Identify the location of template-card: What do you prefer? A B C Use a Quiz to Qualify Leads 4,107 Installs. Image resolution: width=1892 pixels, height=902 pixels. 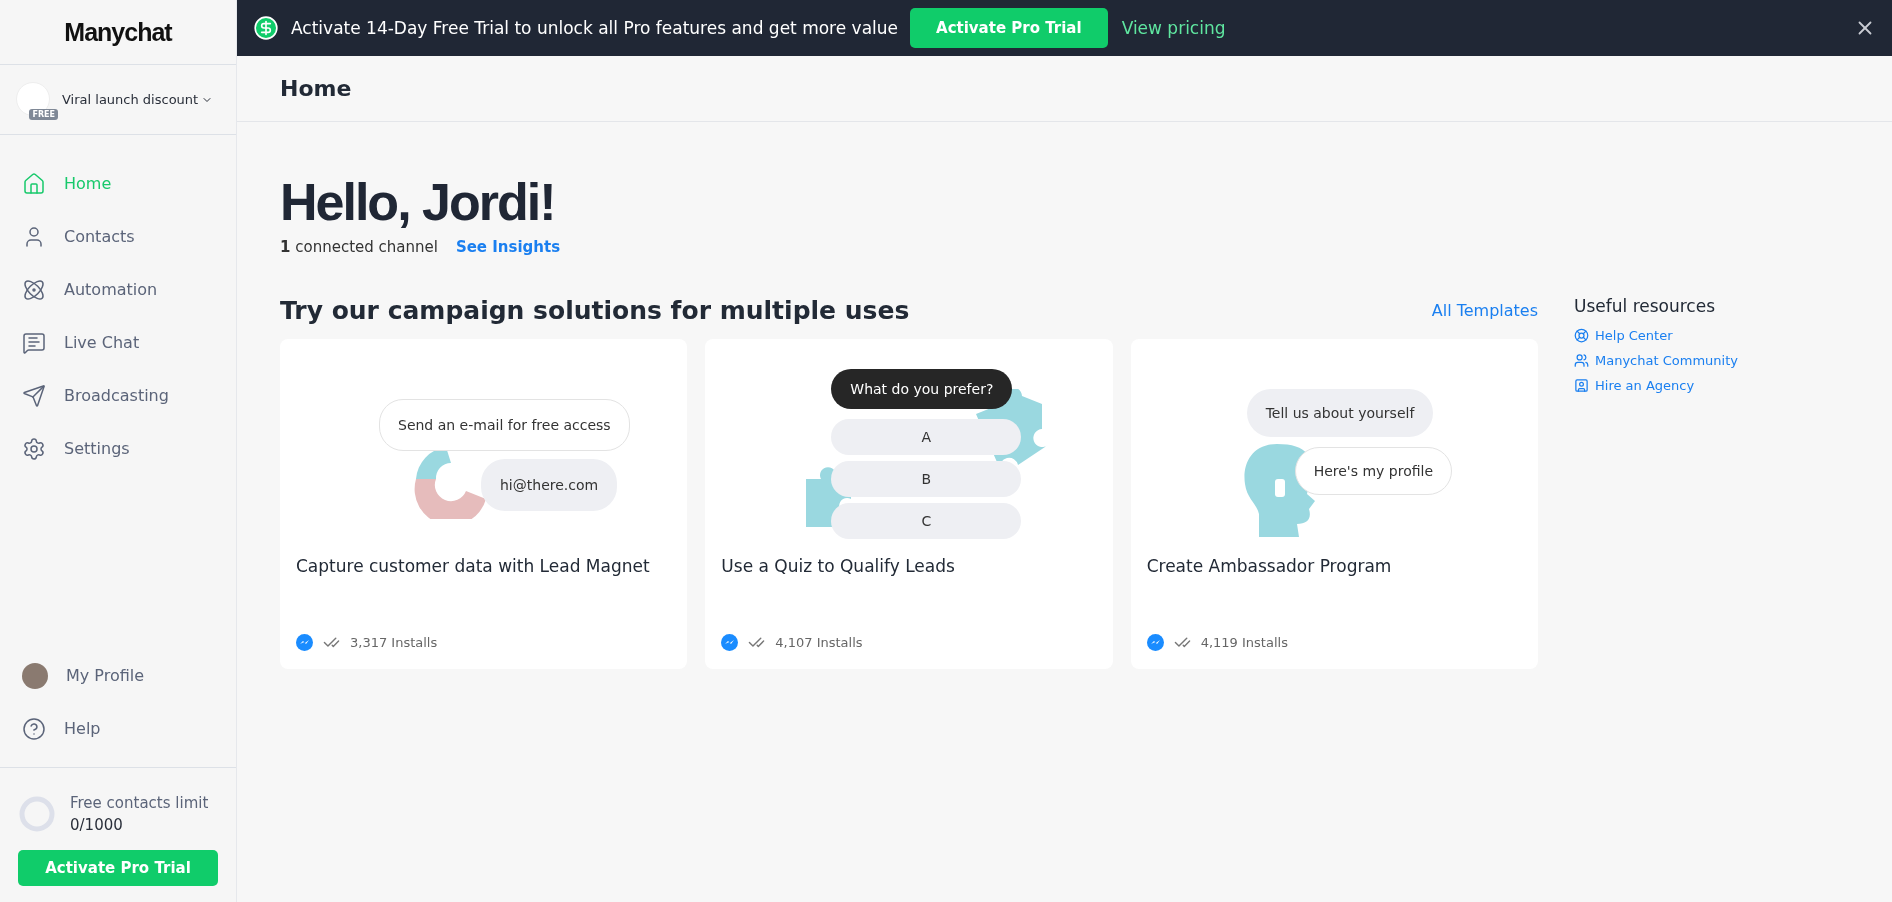
(909, 504).